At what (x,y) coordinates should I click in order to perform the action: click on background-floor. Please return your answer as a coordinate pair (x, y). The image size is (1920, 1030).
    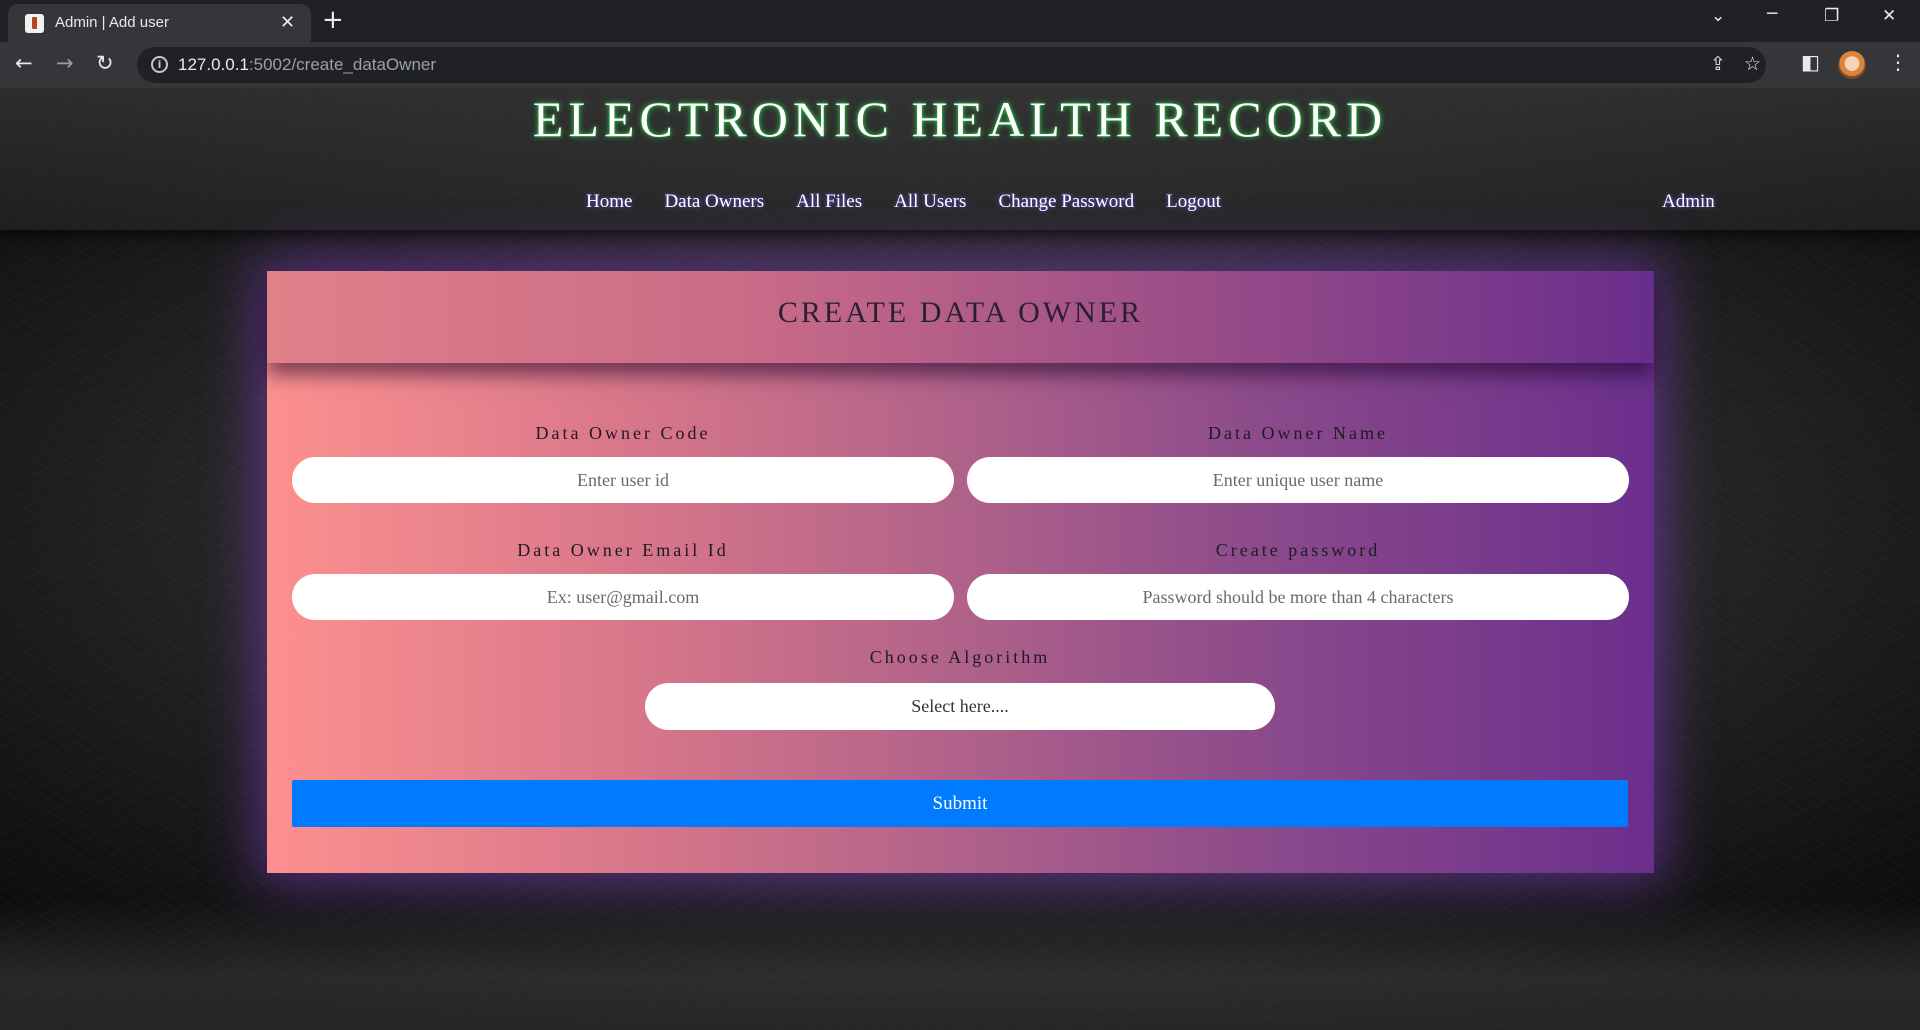
    Looking at the image, I should click on (960, 965).